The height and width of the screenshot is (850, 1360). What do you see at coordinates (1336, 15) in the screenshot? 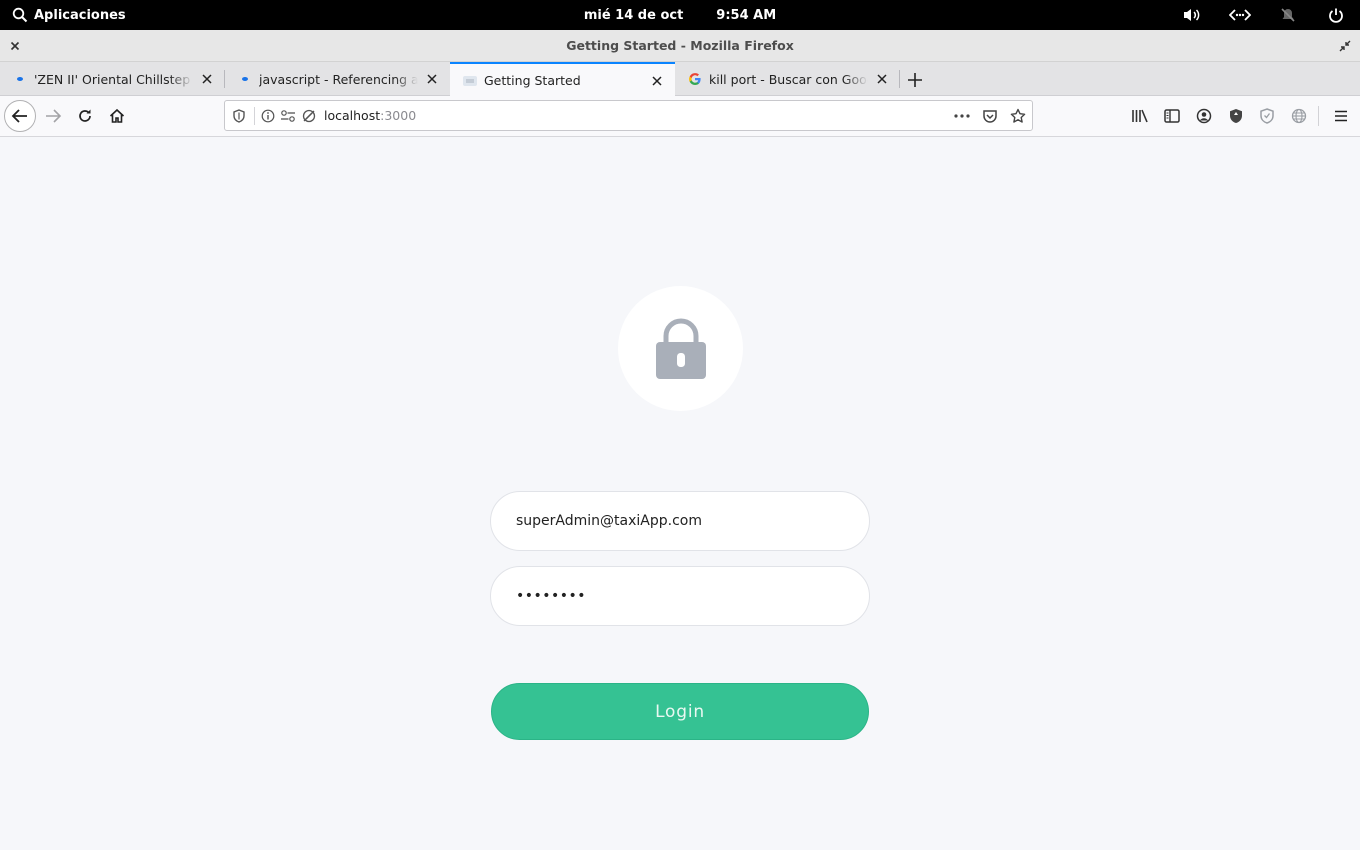
I see `power-icon` at bounding box center [1336, 15].